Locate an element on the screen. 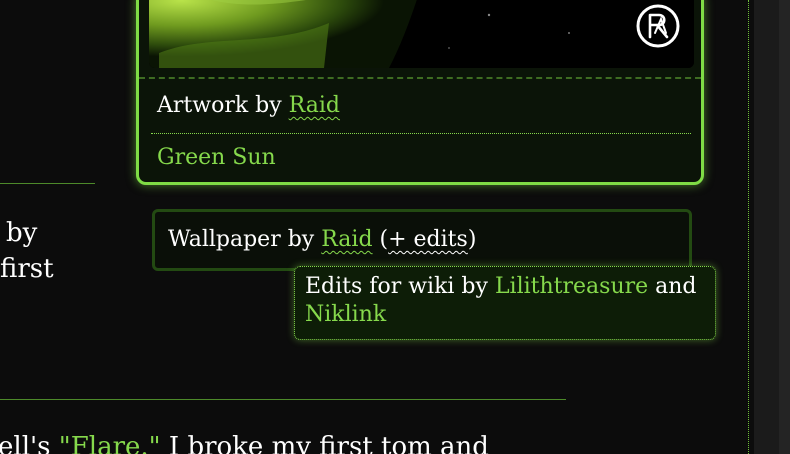 The image size is (790, 454). artwork-image is located at coordinates (421, 34).